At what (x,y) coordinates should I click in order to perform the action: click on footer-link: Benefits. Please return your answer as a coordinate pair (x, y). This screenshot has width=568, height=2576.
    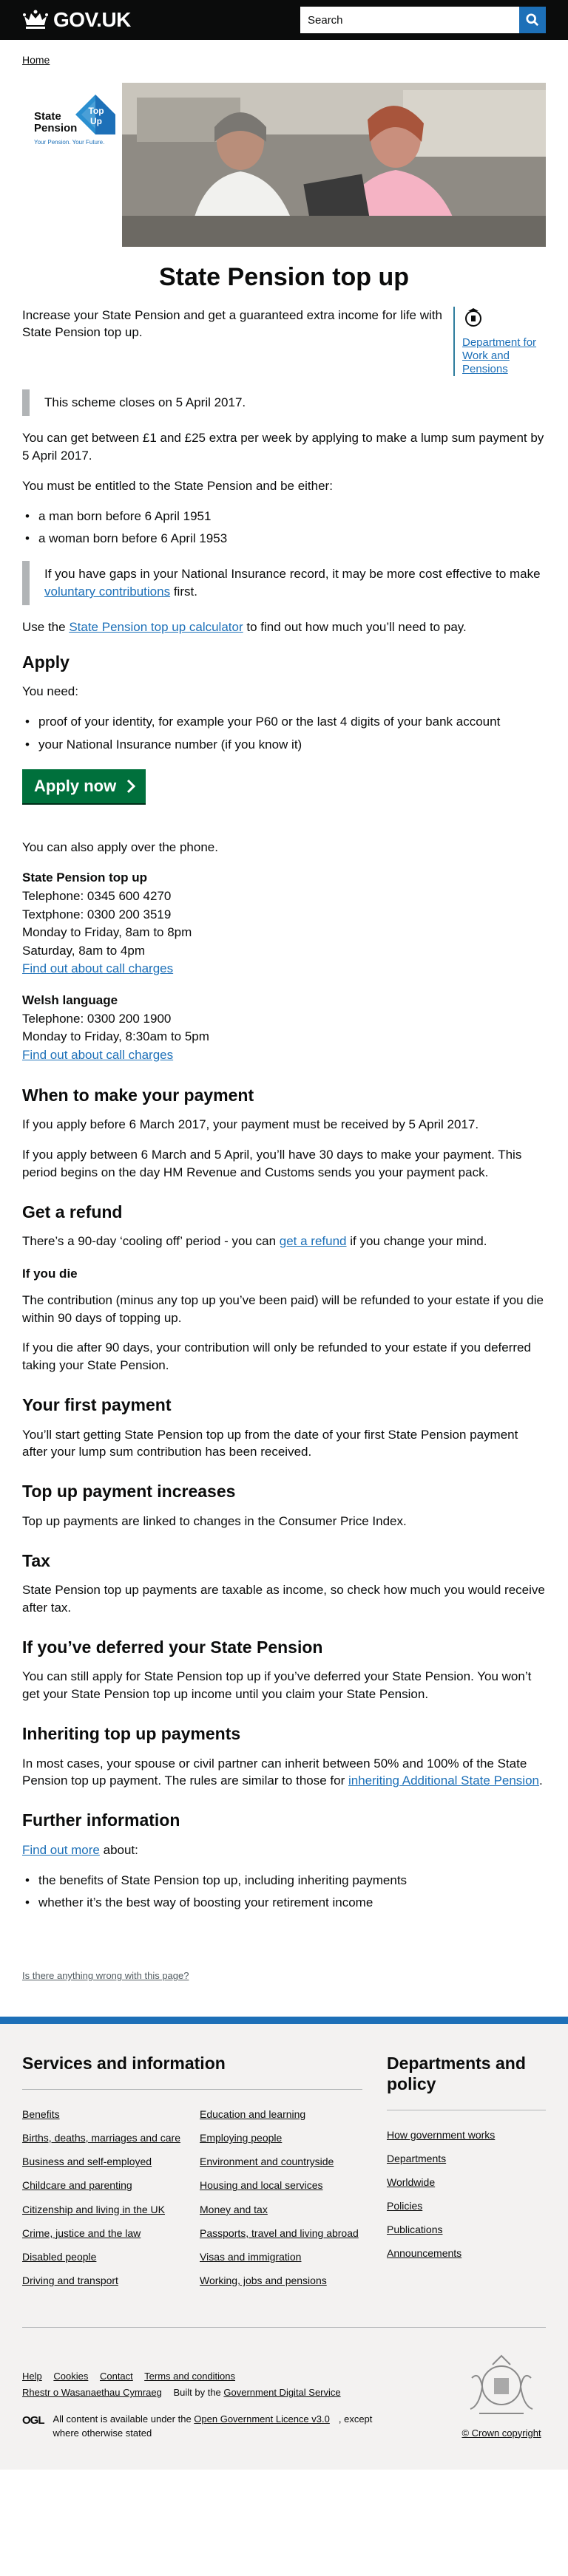
    Looking at the image, I should click on (41, 2114).